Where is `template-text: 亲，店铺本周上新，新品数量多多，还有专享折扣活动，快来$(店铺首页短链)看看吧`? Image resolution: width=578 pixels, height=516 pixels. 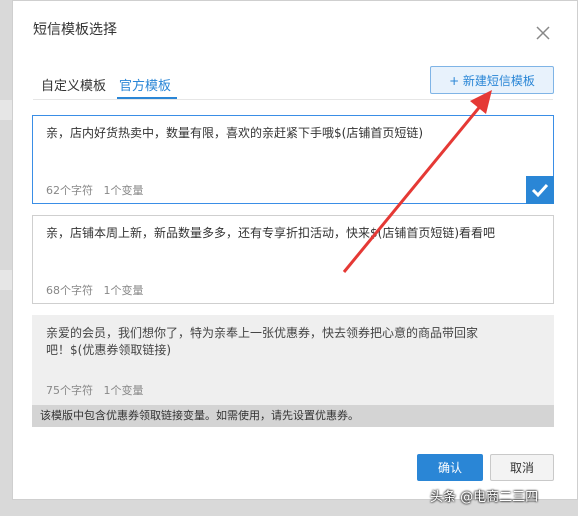
template-text: 亲，店铺本周上新，新品数量多多，还有专享折扣活动，快来$(店铺首页短链)看看吧 is located at coordinates (271, 233).